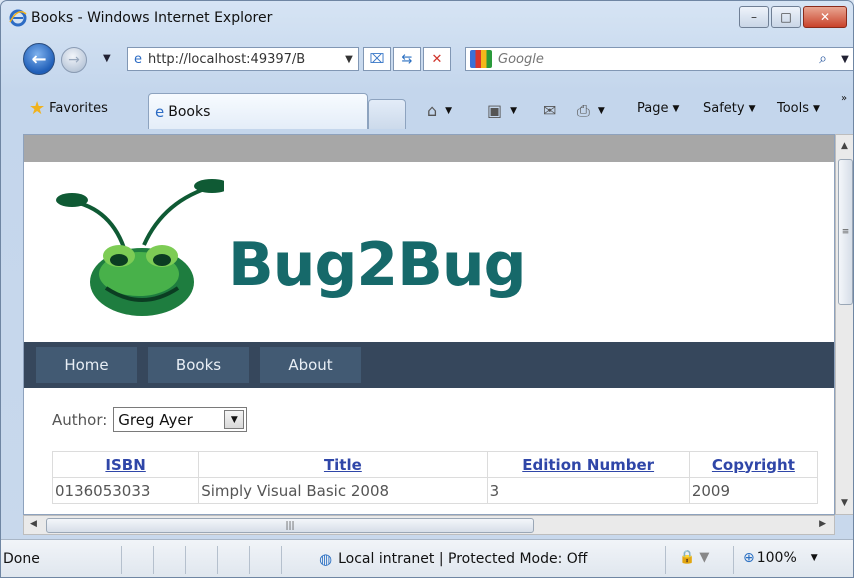  I want to click on title-bar: Books - Windows Internet Explorer – □ ✕, so click(427, 19).